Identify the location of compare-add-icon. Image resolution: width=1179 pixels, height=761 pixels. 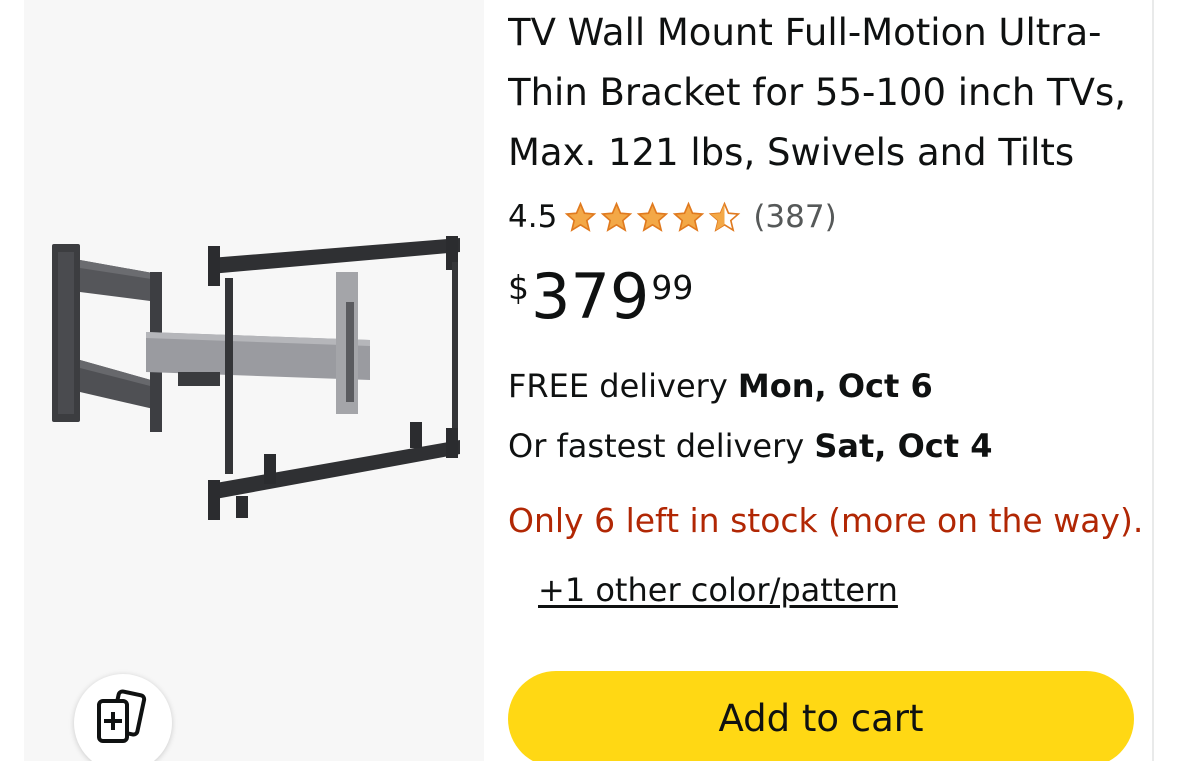
(122, 716).